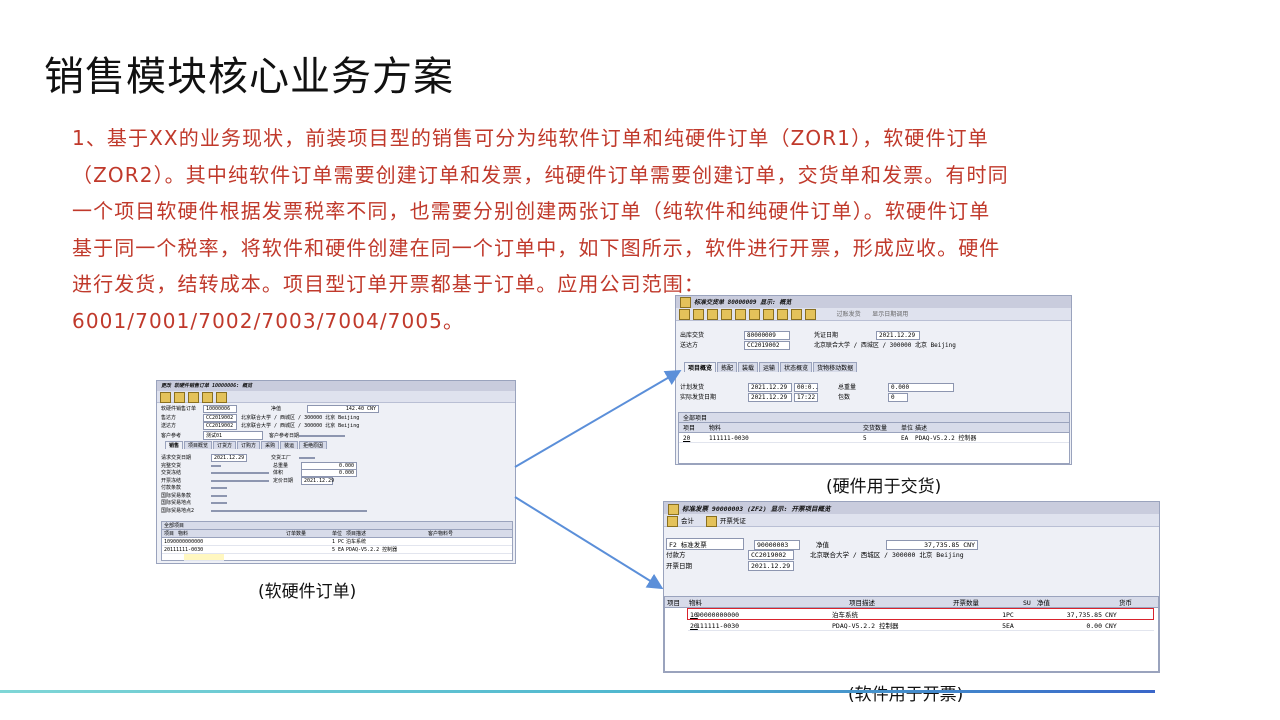  What do you see at coordinates (589, 543) in the screenshot?
I see `arrow-to-invoice` at bounding box center [589, 543].